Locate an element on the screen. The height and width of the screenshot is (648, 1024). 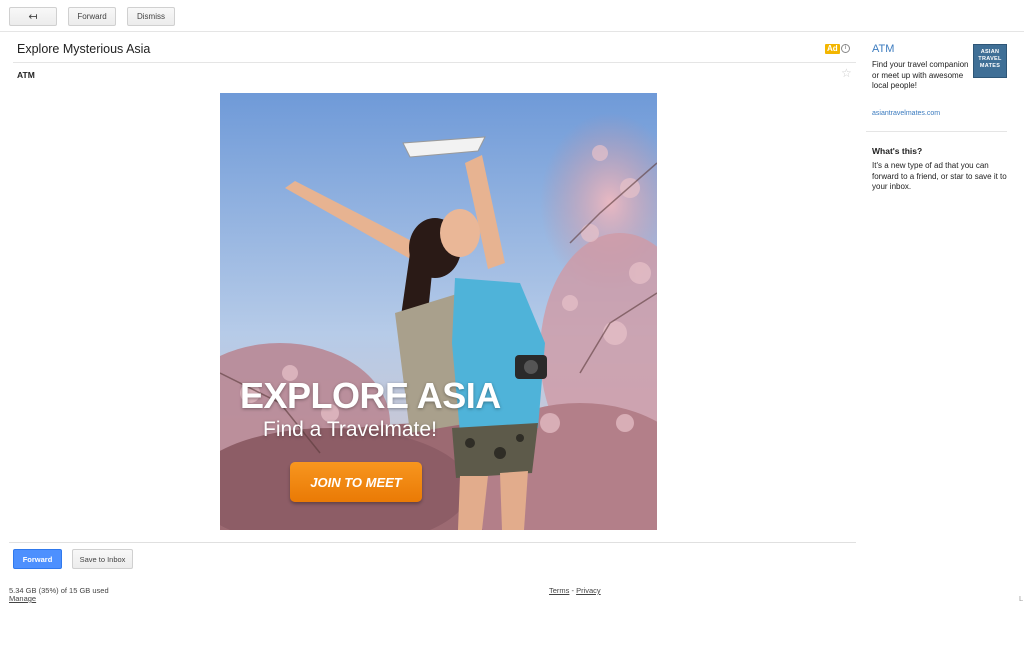
info-icon: i is located at coordinates (845, 48).